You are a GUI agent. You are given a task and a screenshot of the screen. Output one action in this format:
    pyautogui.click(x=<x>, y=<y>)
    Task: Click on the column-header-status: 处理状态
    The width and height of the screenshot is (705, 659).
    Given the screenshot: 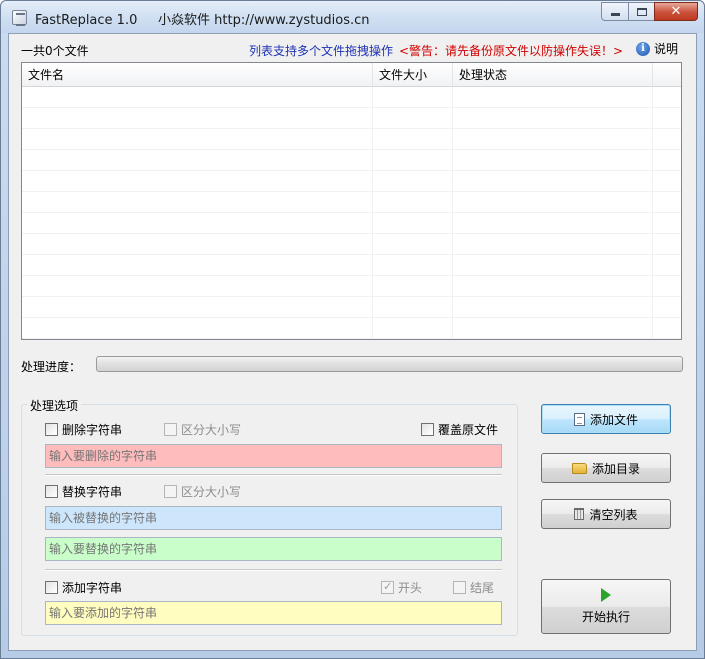 What is the action you would take?
    pyautogui.click(x=553, y=75)
    